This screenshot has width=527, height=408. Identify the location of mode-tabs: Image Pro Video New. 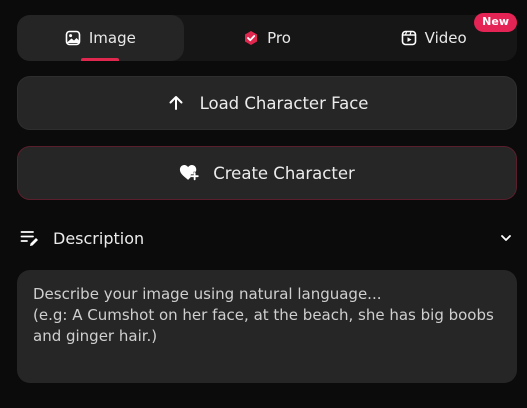
(267, 37).